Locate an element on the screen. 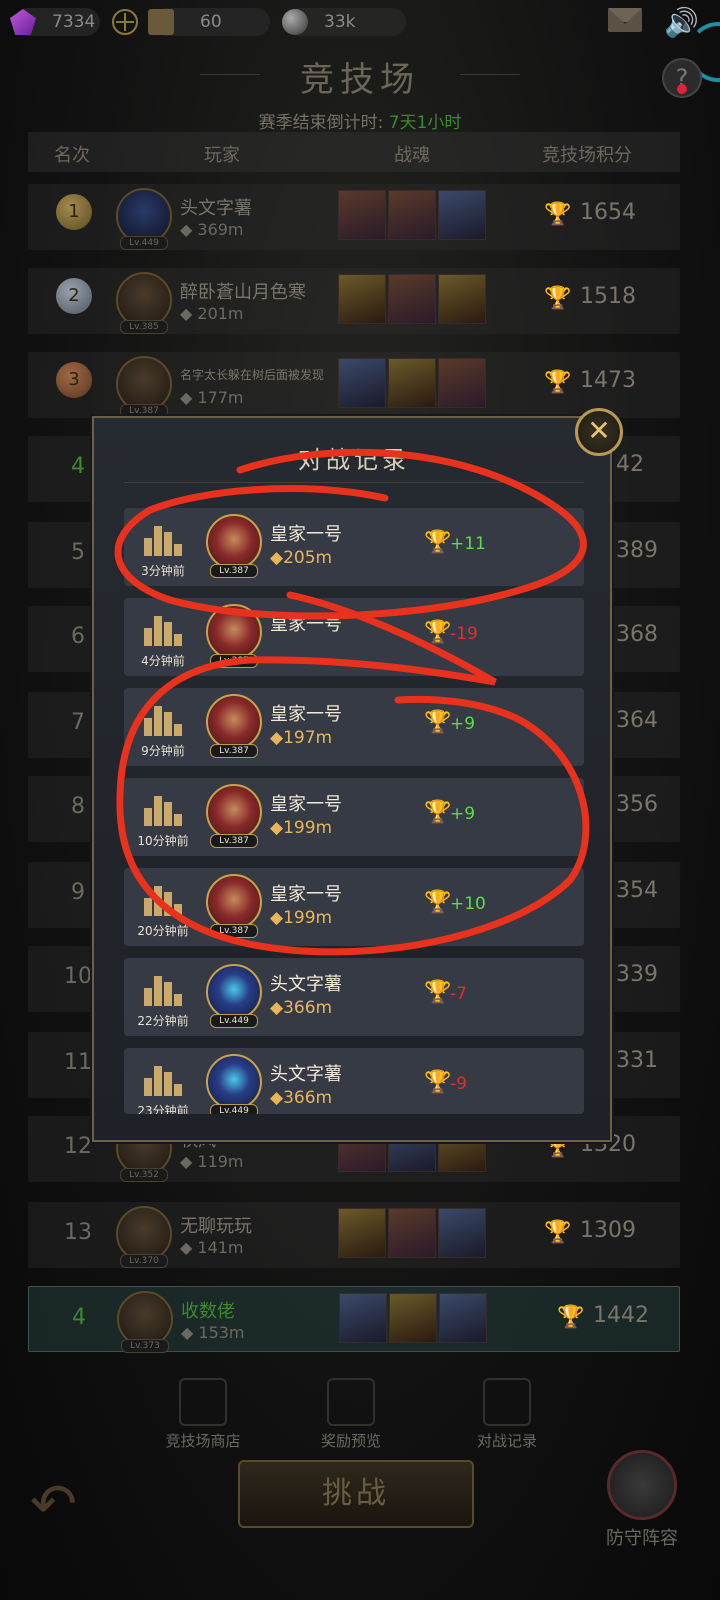 The height and width of the screenshot is (1600, 720). battle-record-item: 20分钟前 Lv.387 皇家一号 ◆199m 🏆 +10 is located at coordinates (354, 907).